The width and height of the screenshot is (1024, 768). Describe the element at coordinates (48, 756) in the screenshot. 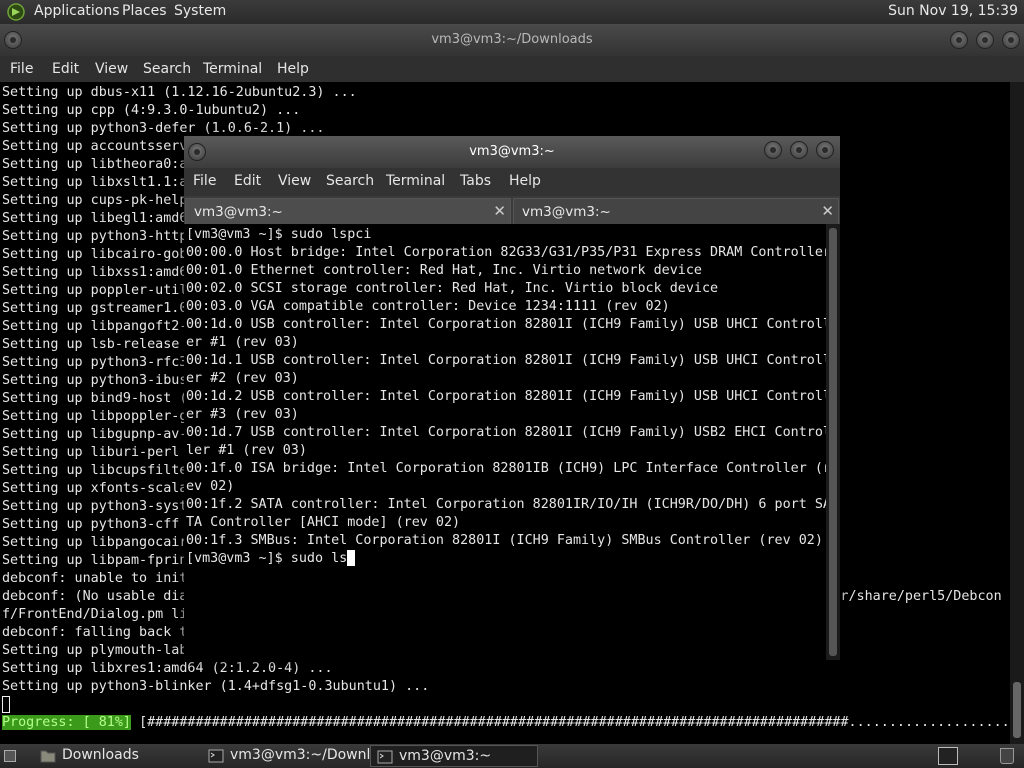

I see `folder-icon` at that location.